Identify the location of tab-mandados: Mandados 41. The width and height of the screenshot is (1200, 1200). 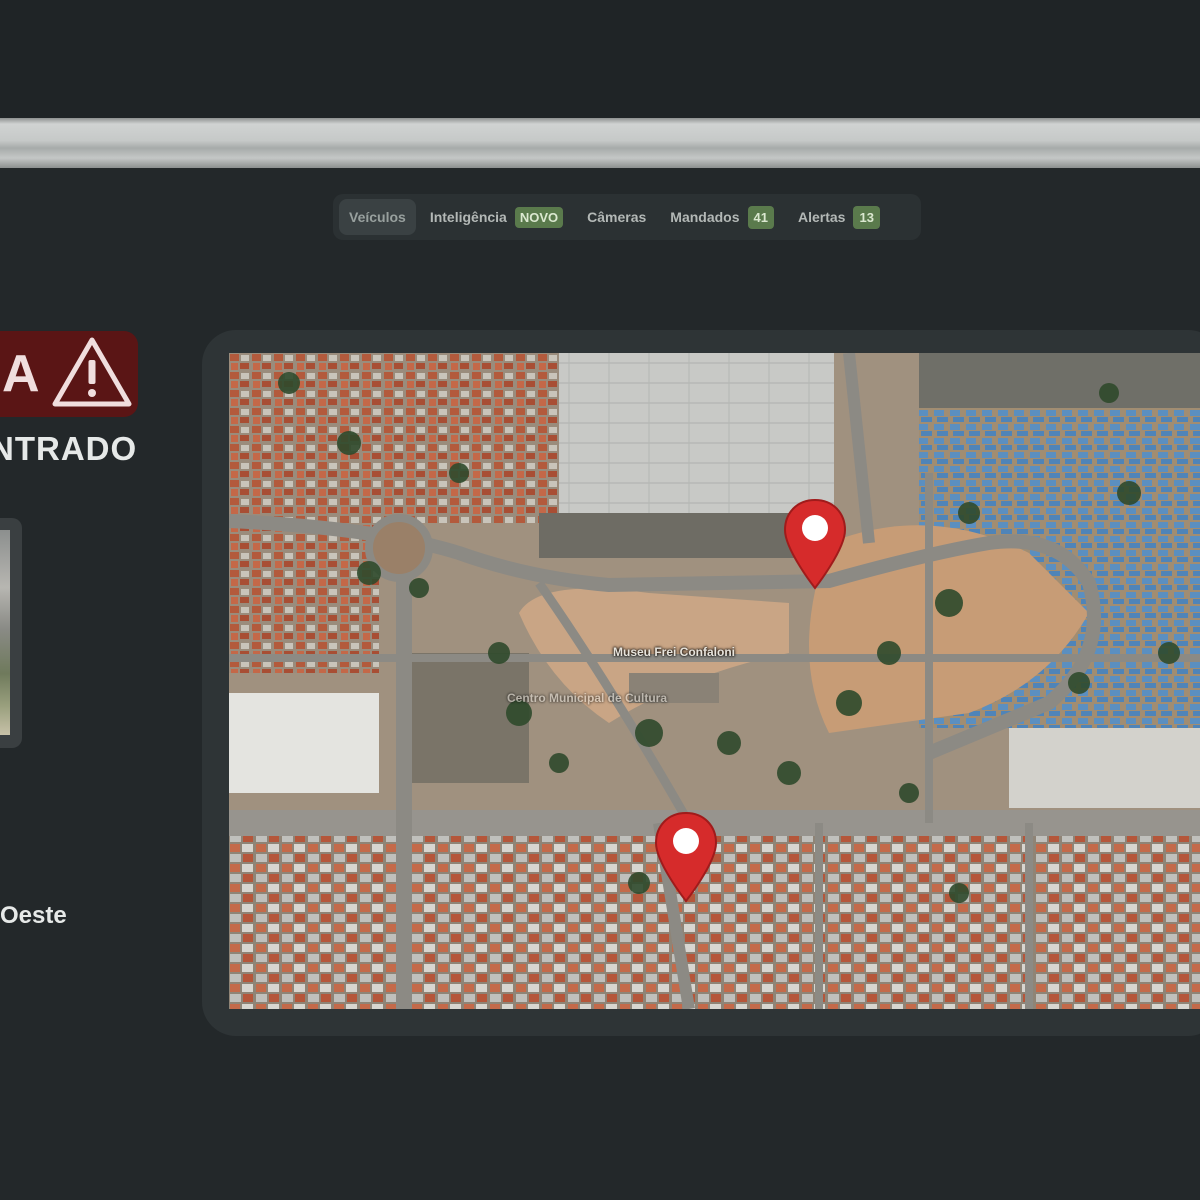
(722, 217).